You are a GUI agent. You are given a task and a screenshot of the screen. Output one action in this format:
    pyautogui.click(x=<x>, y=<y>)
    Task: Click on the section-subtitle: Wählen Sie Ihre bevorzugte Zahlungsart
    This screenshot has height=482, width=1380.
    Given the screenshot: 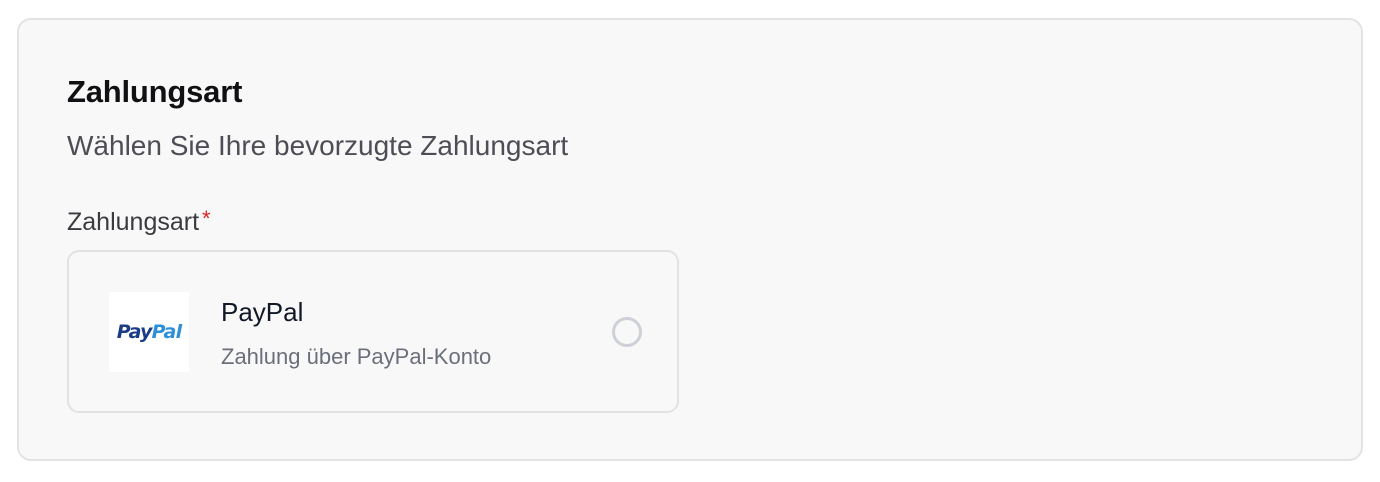 What is the action you would take?
    pyautogui.click(x=318, y=145)
    